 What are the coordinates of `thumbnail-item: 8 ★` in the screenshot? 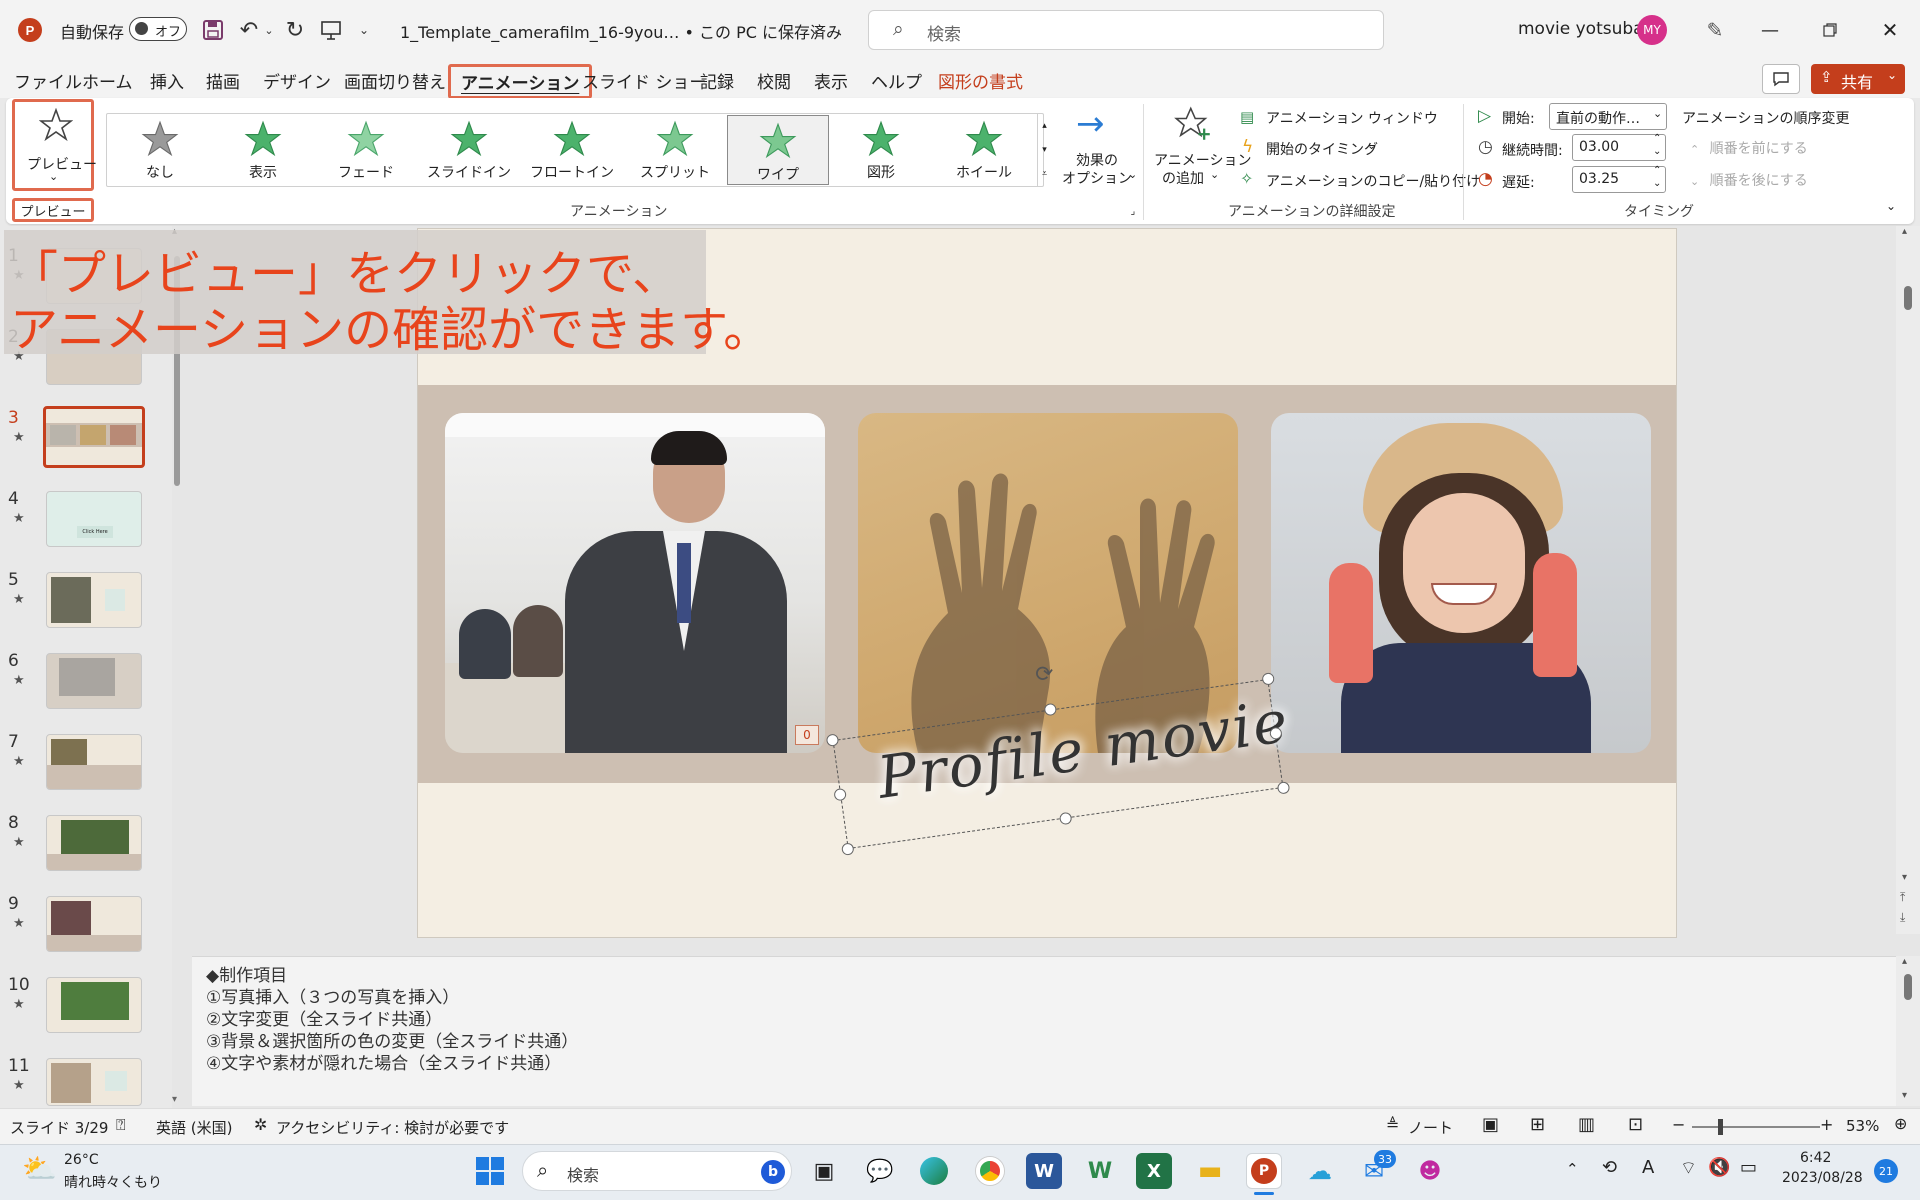 It's located at (80, 853).